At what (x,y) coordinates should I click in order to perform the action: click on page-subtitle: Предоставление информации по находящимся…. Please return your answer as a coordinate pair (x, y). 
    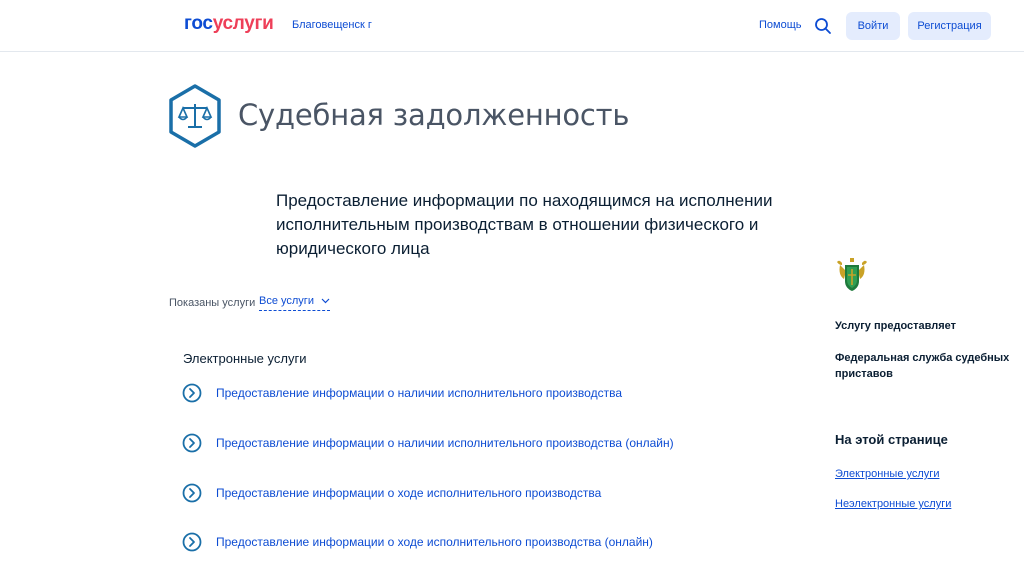
    Looking at the image, I should click on (524, 224).